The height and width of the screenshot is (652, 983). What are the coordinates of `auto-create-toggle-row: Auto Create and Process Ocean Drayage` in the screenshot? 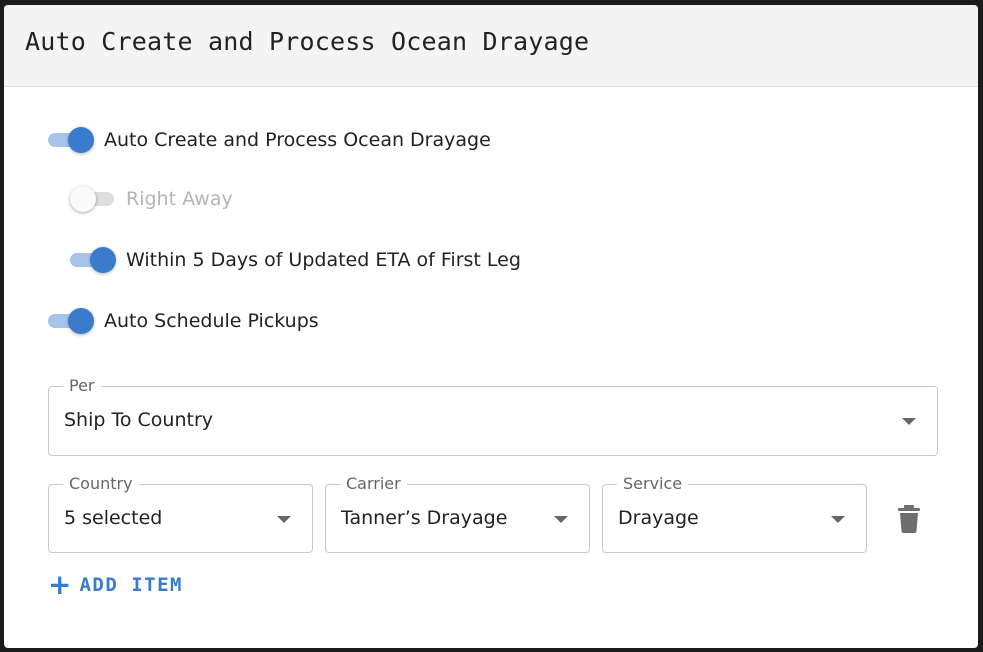 It's located at (269, 140).